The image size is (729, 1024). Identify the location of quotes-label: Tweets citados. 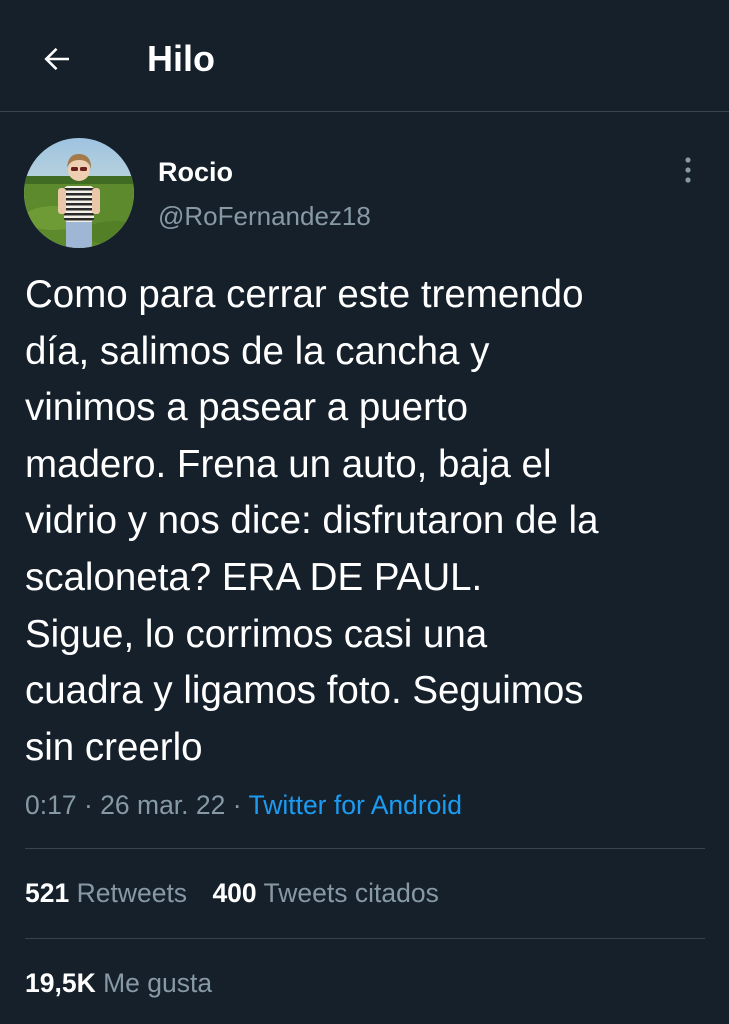
(351, 893).